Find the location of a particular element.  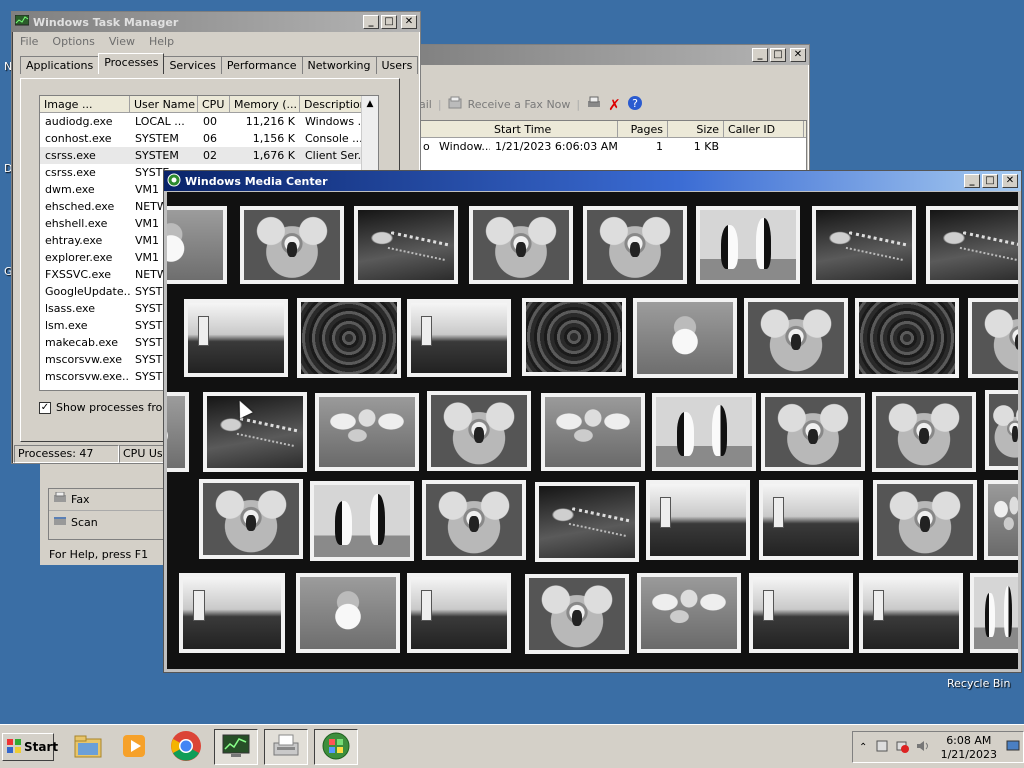

help-icon: ? is located at coordinates (635, 104).